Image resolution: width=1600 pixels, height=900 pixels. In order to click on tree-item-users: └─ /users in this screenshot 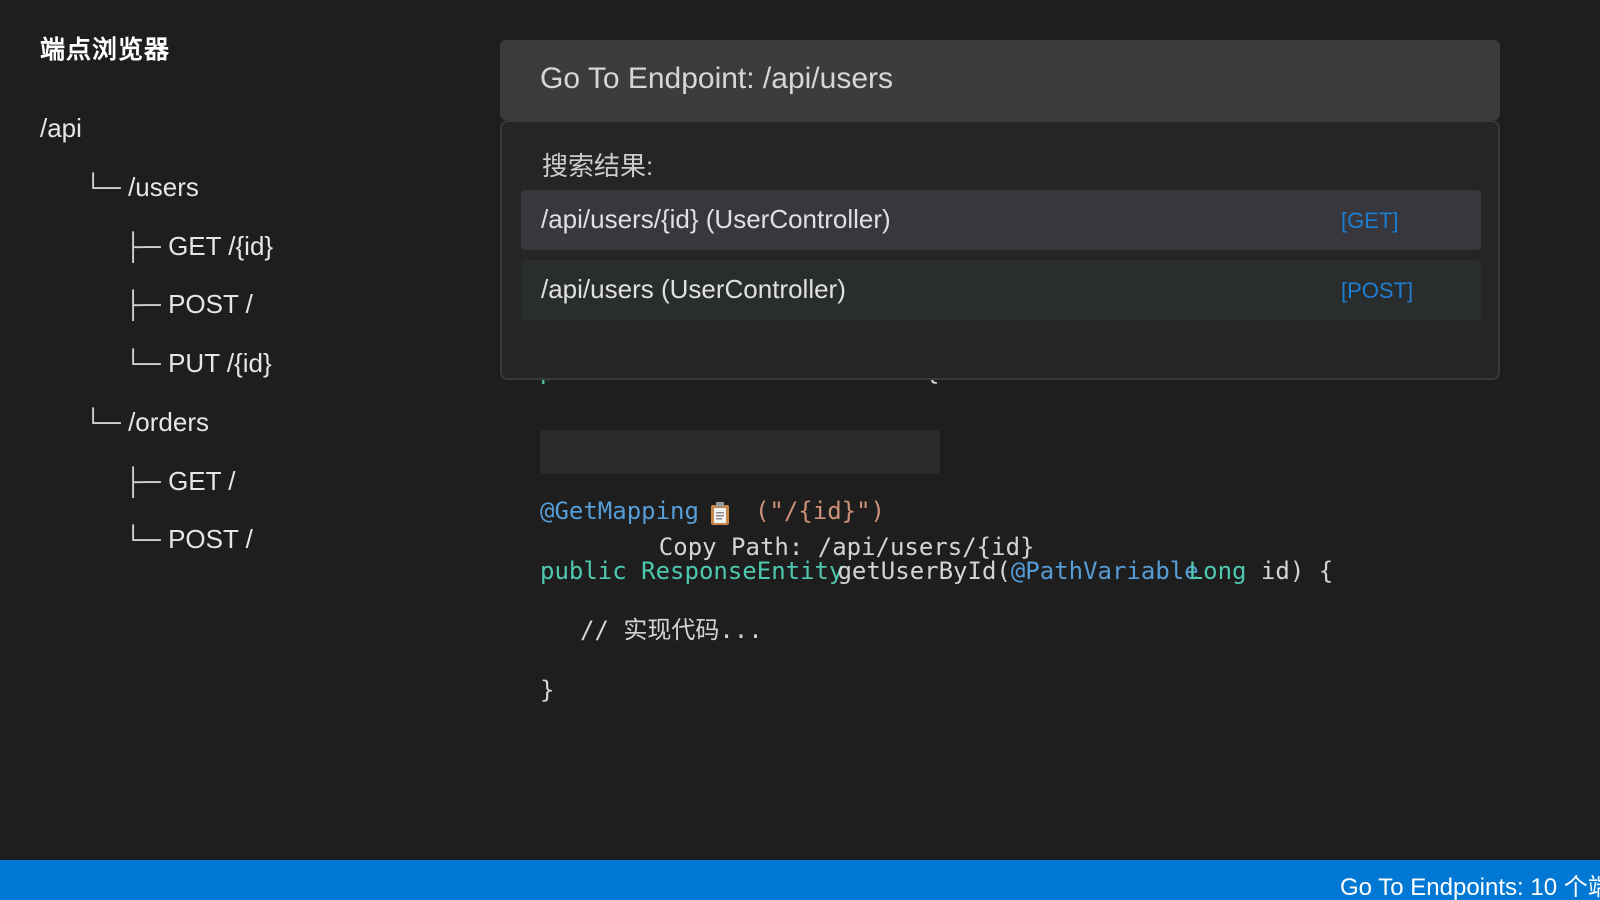, I will do `click(141, 187)`.